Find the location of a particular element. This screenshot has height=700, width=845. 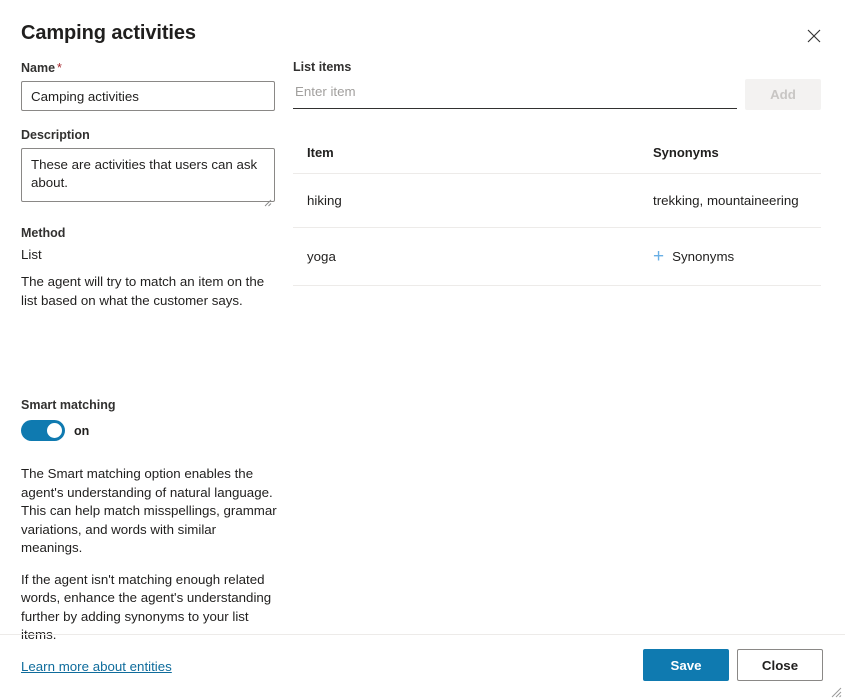

cell-synonyms: trekking, mountaineering is located at coordinates (717, 200).